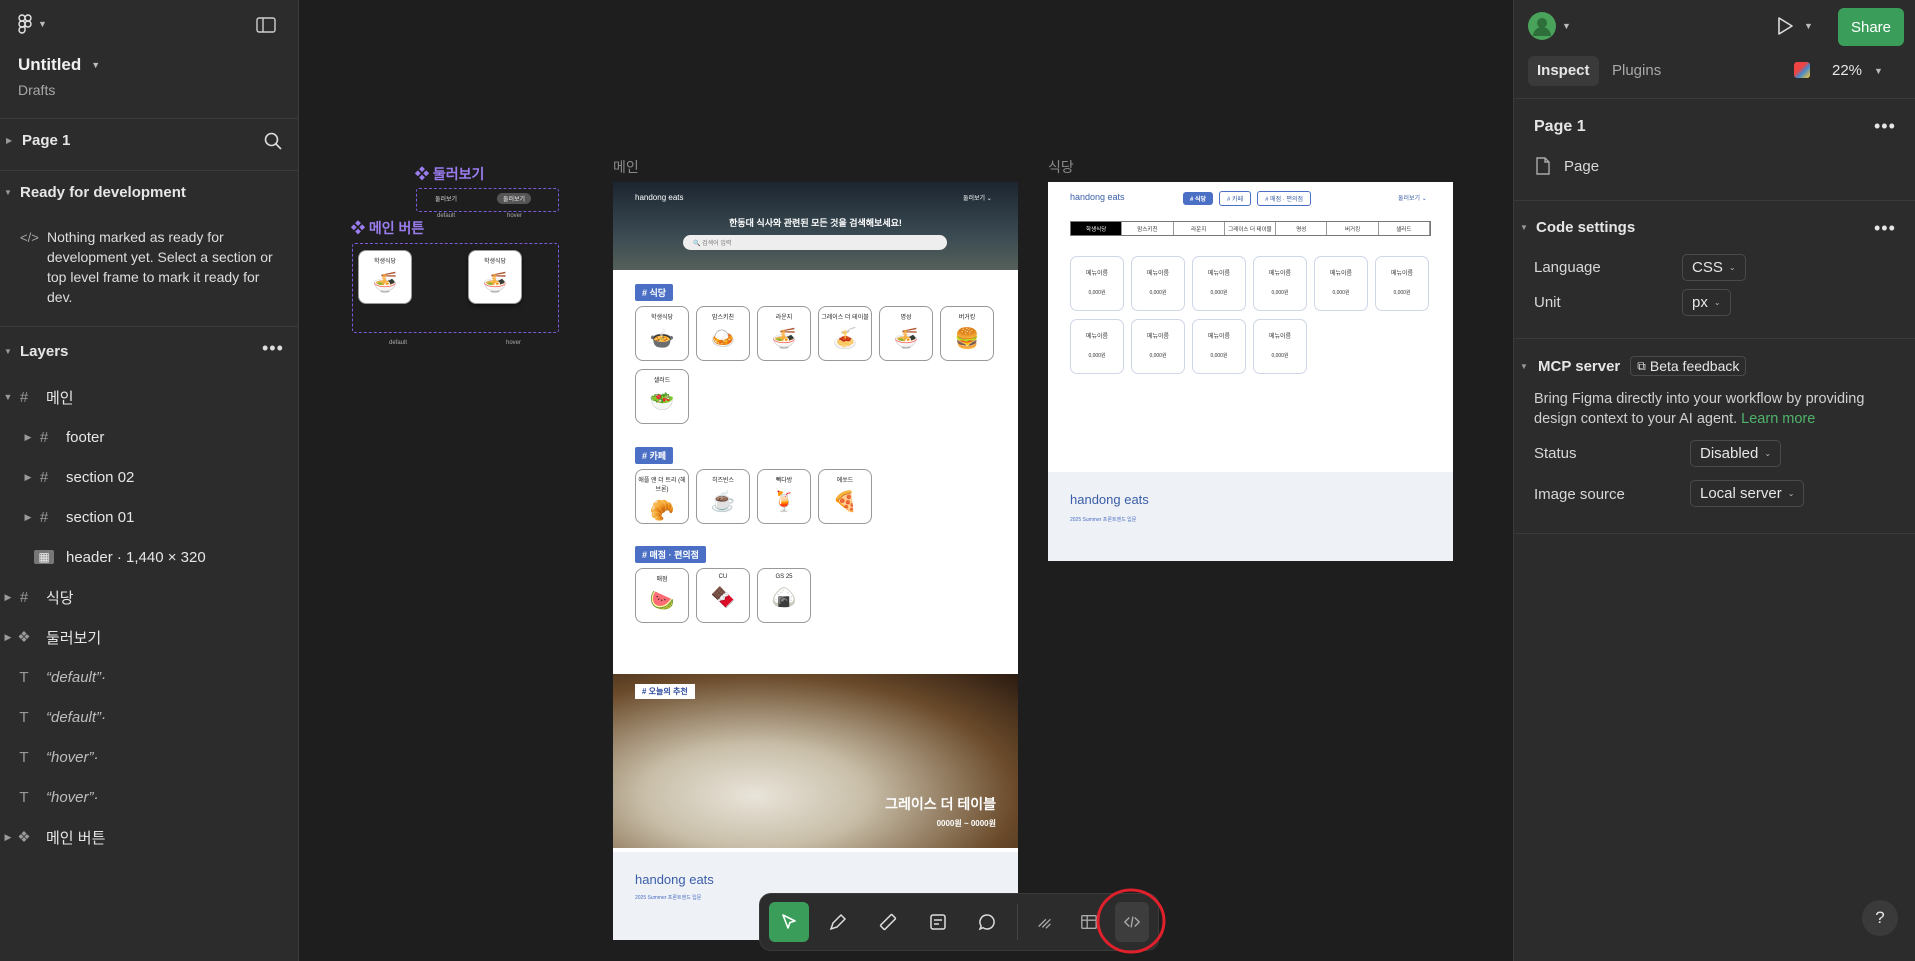 The width and height of the screenshot is (1915, 961). Describe the element at coordinates (1885, 228) in the screenshot. I see `code-settings-more-icon: •••` at that location.